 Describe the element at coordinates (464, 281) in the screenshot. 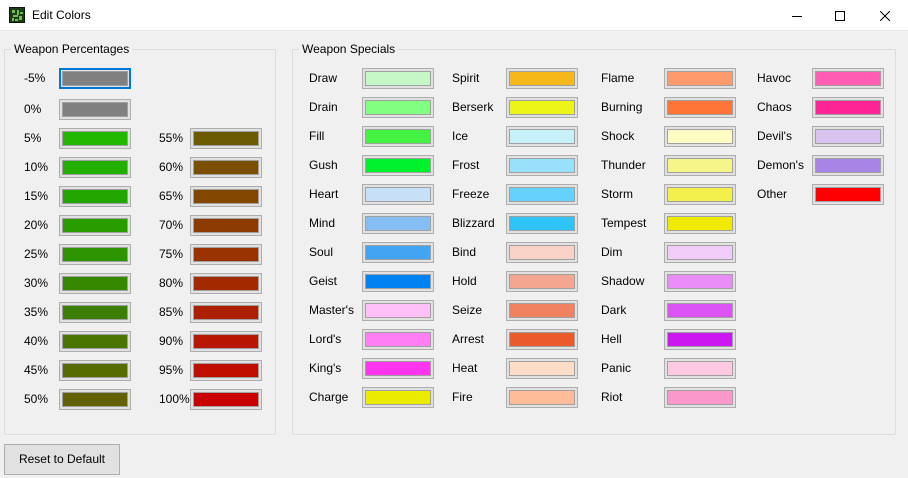

I see `label-hold: Hold` at that location.